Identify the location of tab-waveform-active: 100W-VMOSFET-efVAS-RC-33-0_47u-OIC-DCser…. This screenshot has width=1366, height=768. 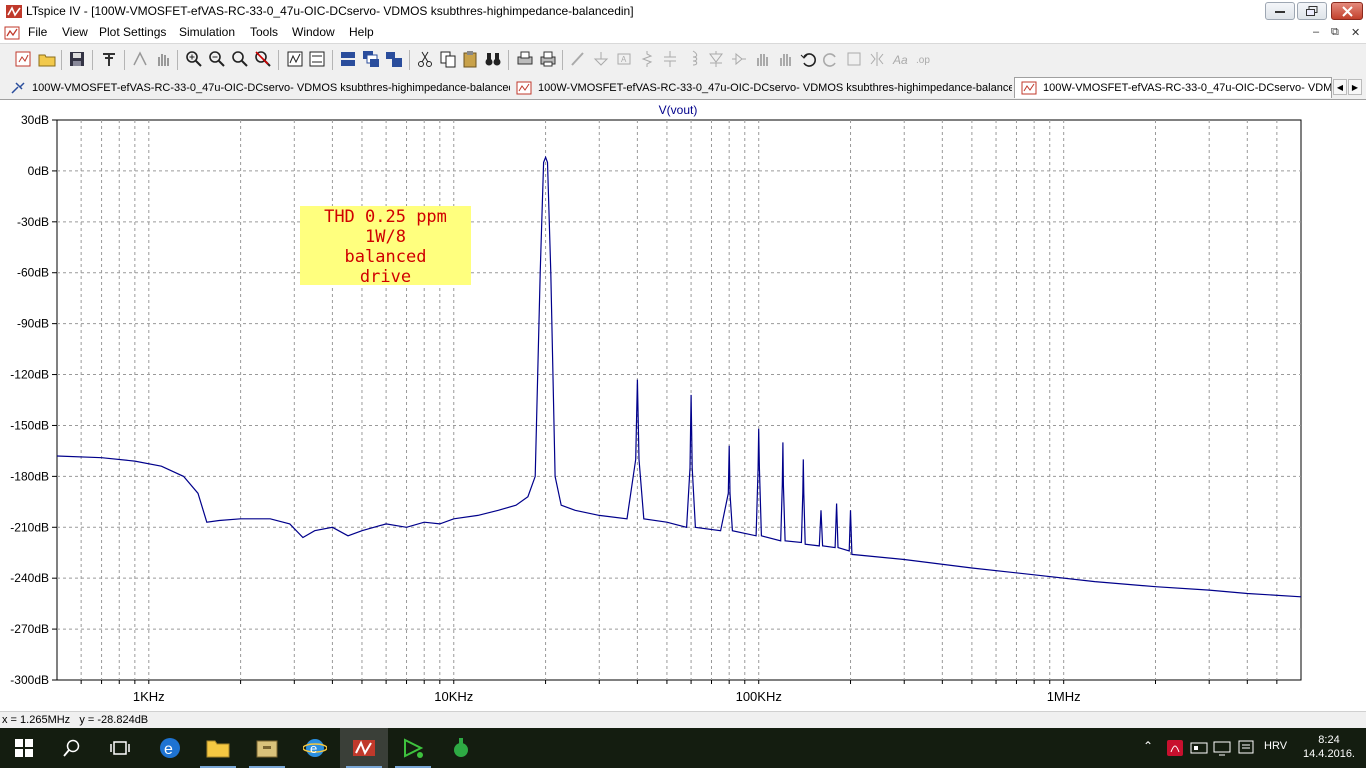
(1173, 87).